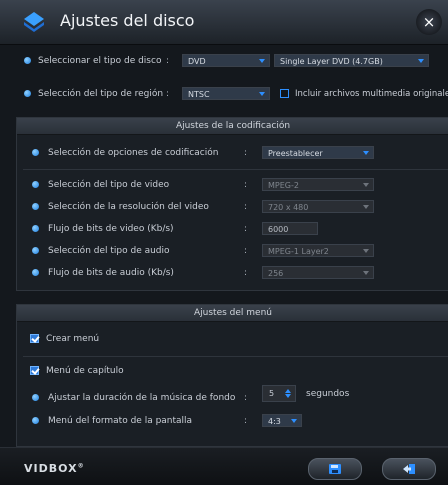 This screenshot has width=448, height=485. What do you see at coordinates (128, 207) in the screenshot?
I see `video-resolution-label: Selección de la resolución del video` at bounding box center [128, 207].